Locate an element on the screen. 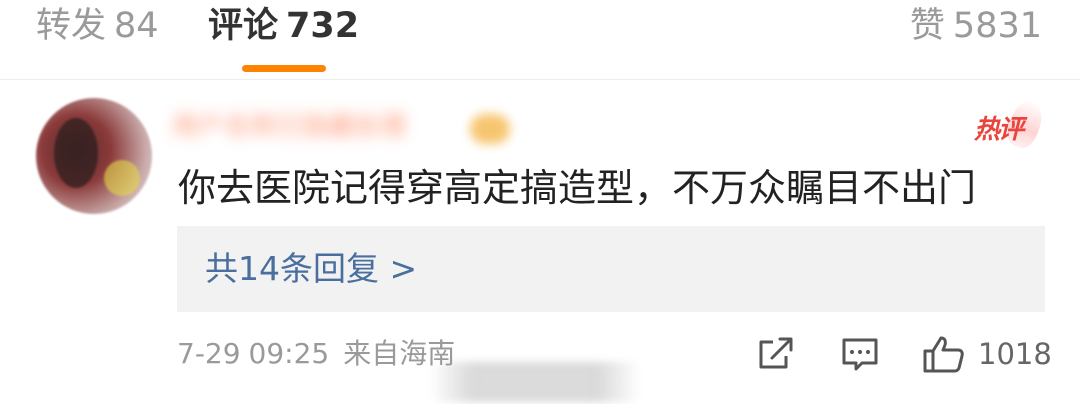 This screenshot has height=404, width=1080. watermark is located at coordinates (535, 382).